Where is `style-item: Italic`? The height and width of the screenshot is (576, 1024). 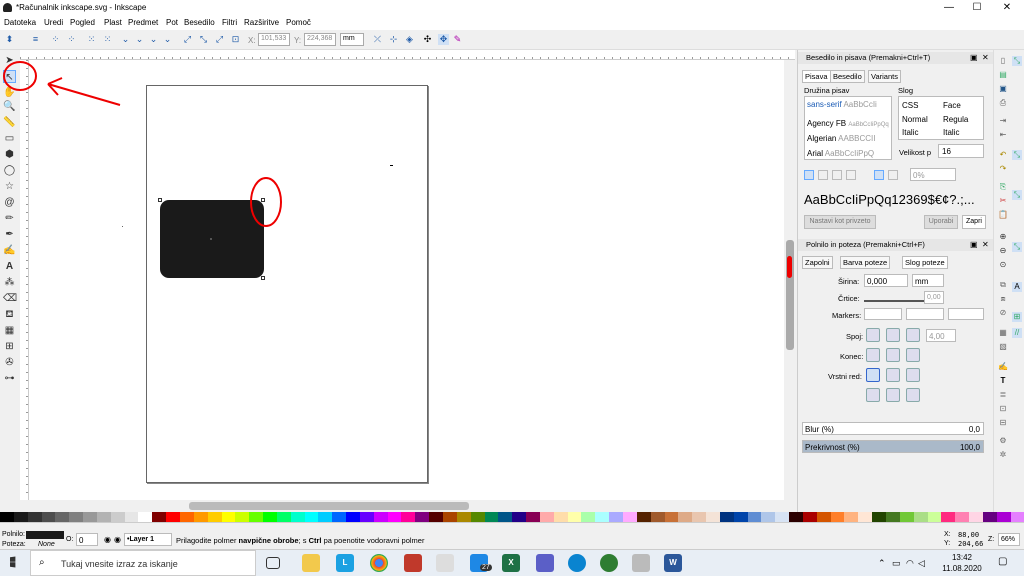
style-item: Italic is located at coordinates (910, 132).